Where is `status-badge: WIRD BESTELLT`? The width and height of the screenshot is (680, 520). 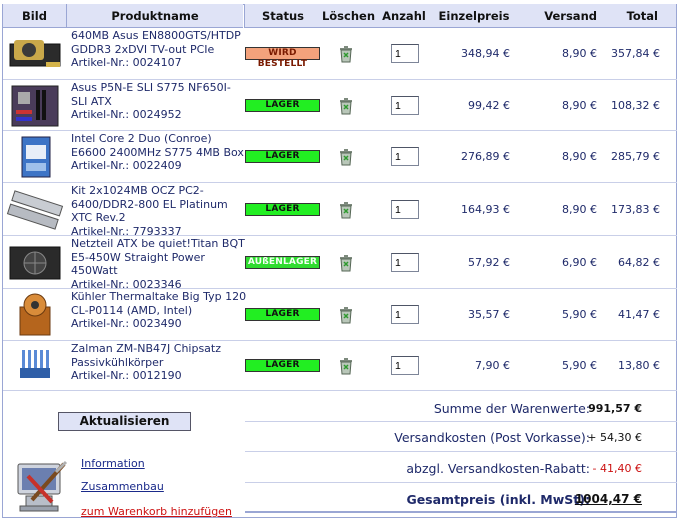
status-badge: WIRD BESTELLT is located at coordinates (282, 58).